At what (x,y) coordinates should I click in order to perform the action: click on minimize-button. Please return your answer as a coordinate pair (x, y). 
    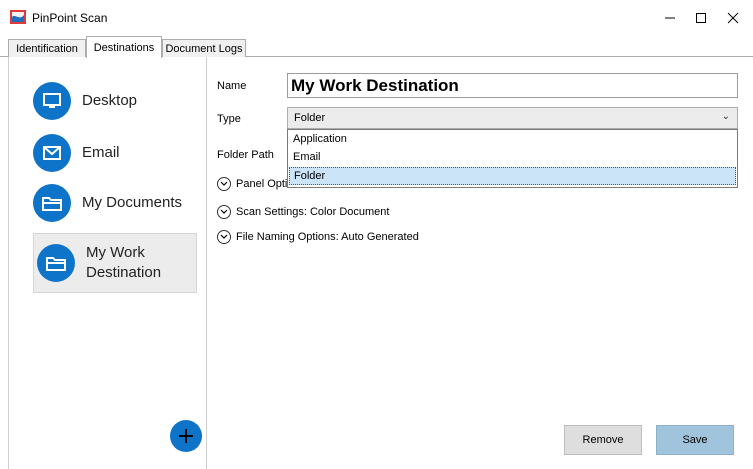
    Looking at the image, I should click on (670, 18).